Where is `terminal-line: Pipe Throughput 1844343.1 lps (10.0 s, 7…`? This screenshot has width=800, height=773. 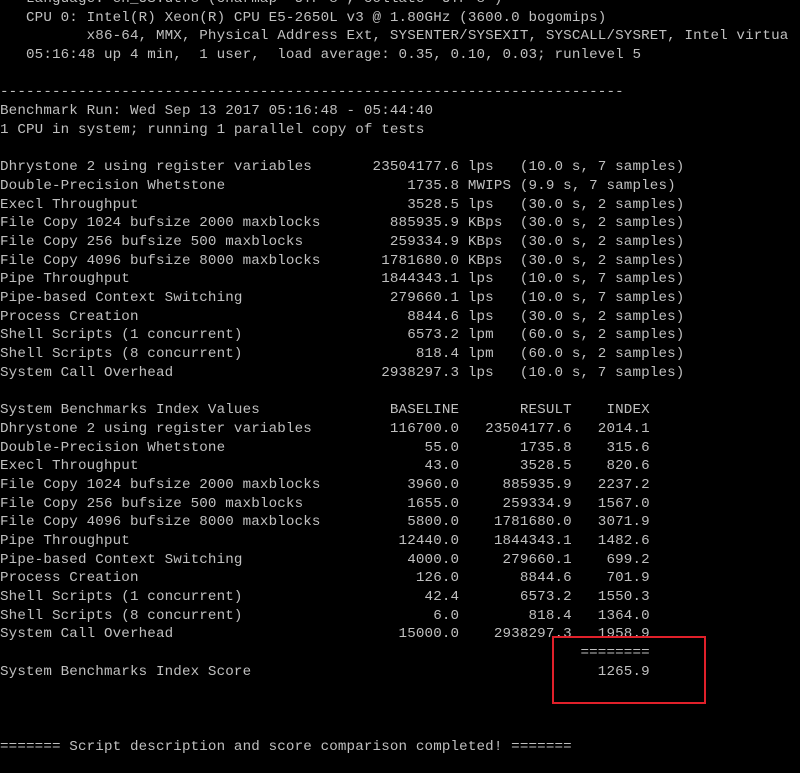 terminal-line: Pipe Throughput 1844343.1 lps (10.0 s, 7… is located at coordinates (342, 279).